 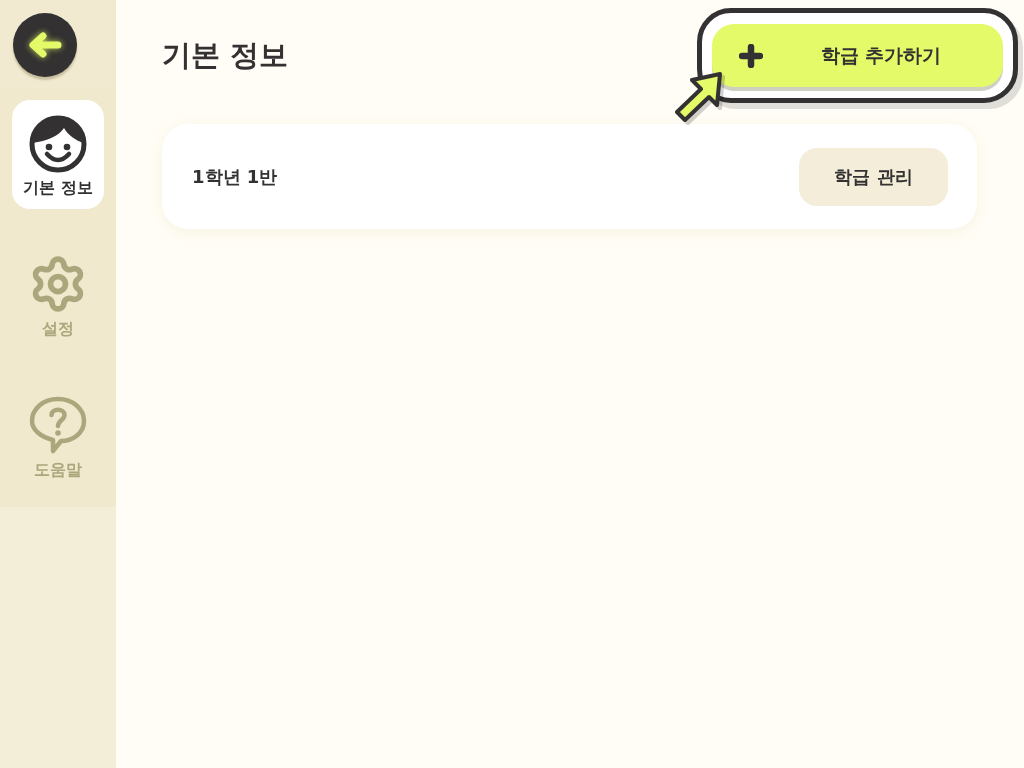 What do you see at coordinates (58, 425) in the screenshot?
I see `help-icon` at bounding box center [58, 425].